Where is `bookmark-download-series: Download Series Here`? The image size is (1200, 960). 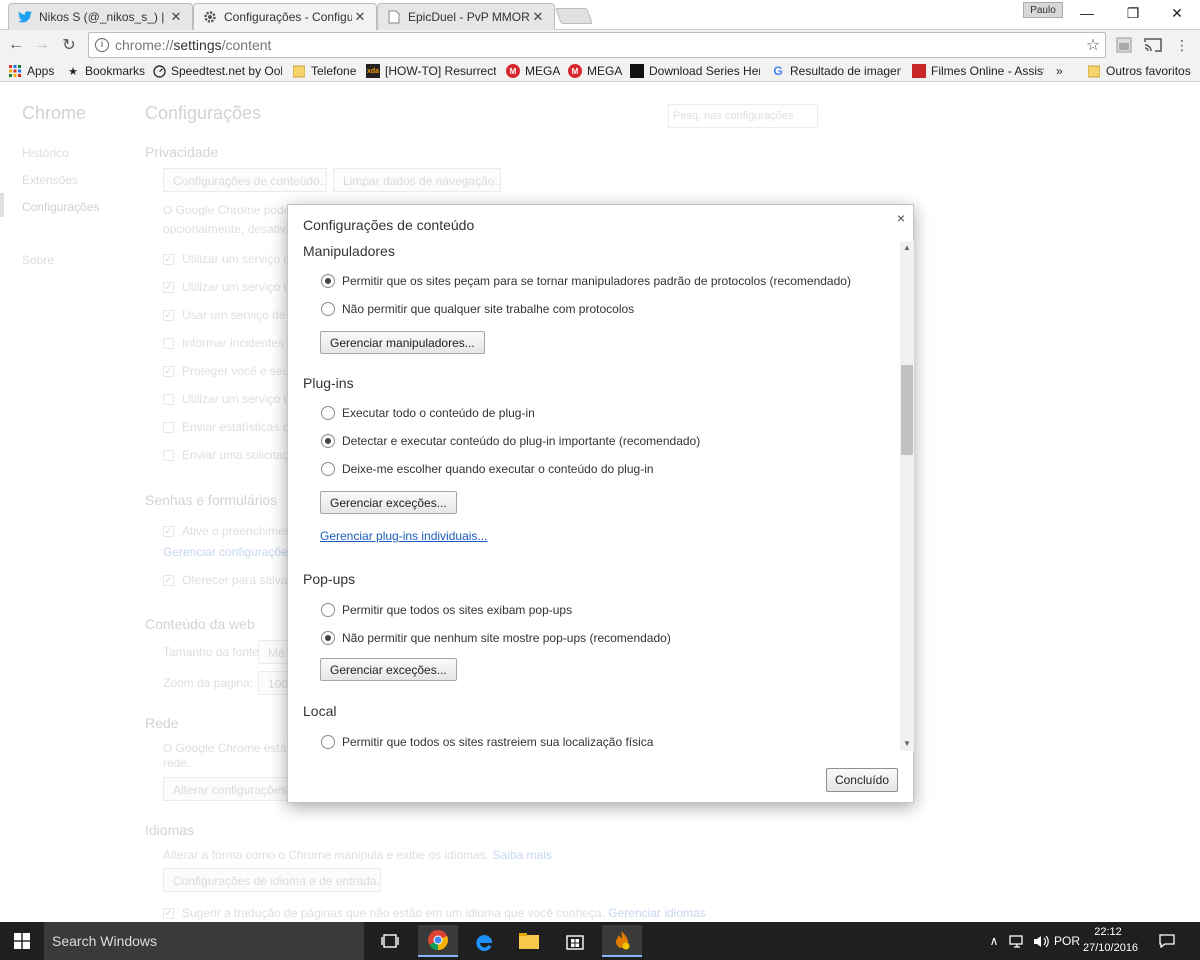
bookmark-download-series: Download Series Here is located at coordinates (695, 71).